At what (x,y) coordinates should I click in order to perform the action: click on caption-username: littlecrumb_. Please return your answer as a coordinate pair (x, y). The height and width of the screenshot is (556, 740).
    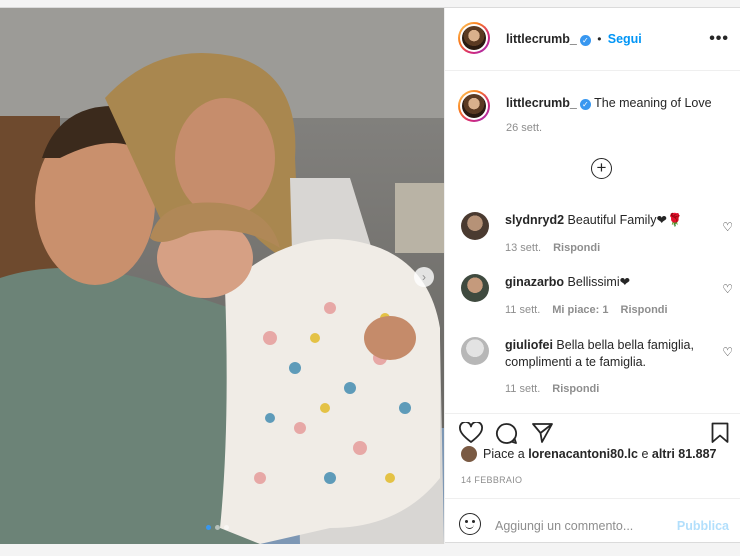
    Looking at the image, I should click on (541, 103).